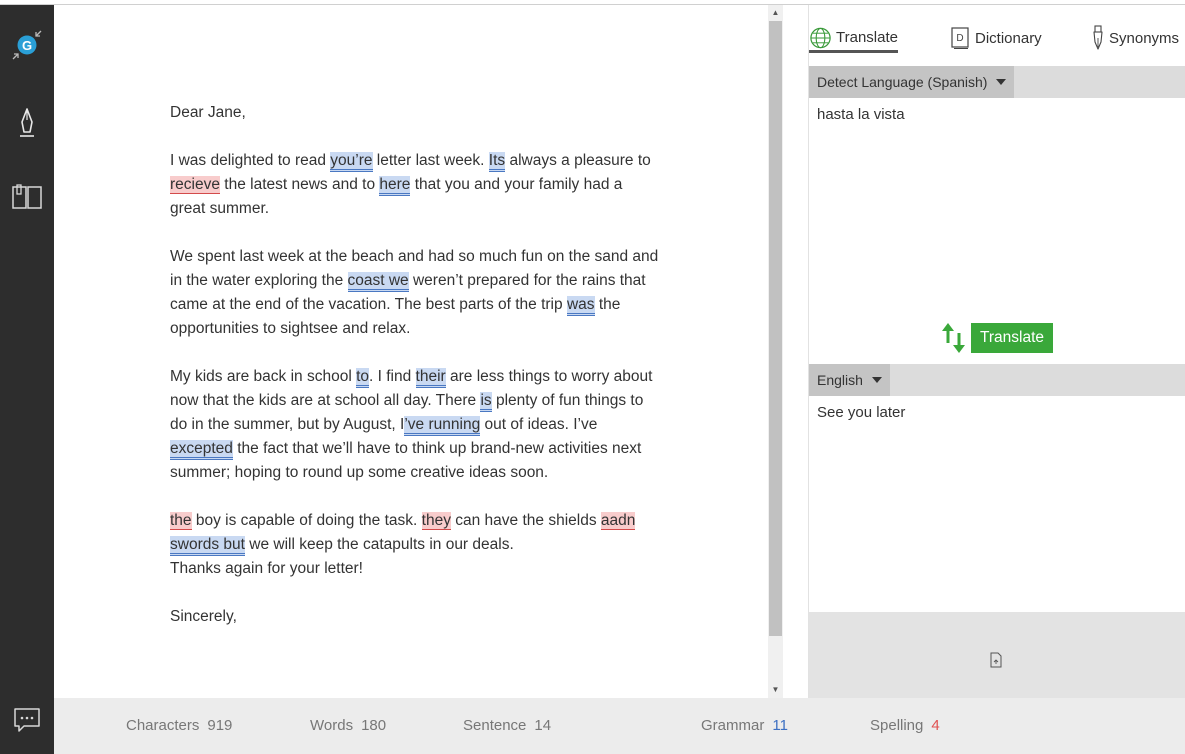 The image size is (1185, 754). I want to click on editor-scrollbar: ▲ ▼, so click(775, 351).